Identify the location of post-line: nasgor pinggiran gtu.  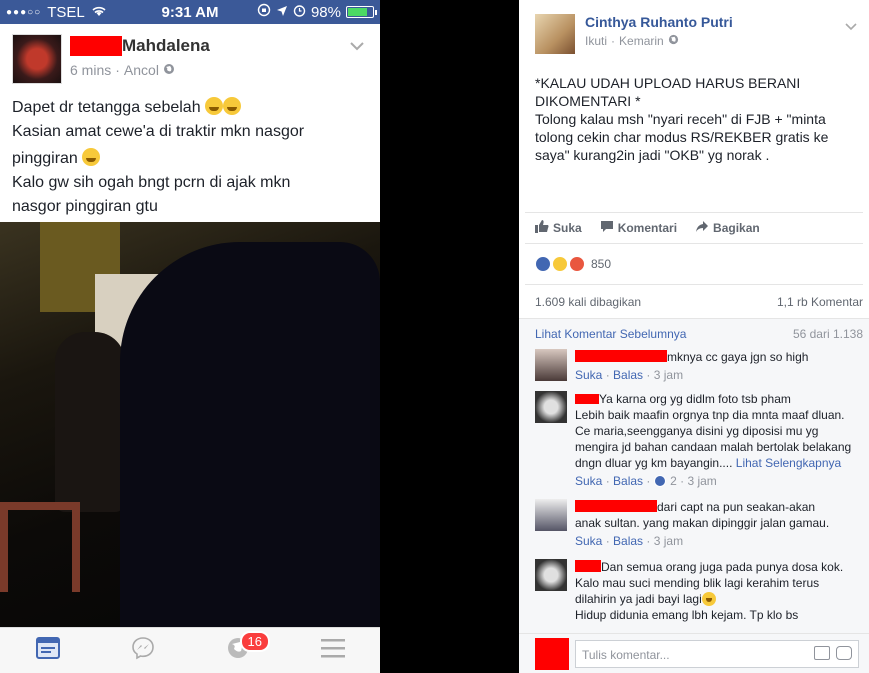
(85, 206).